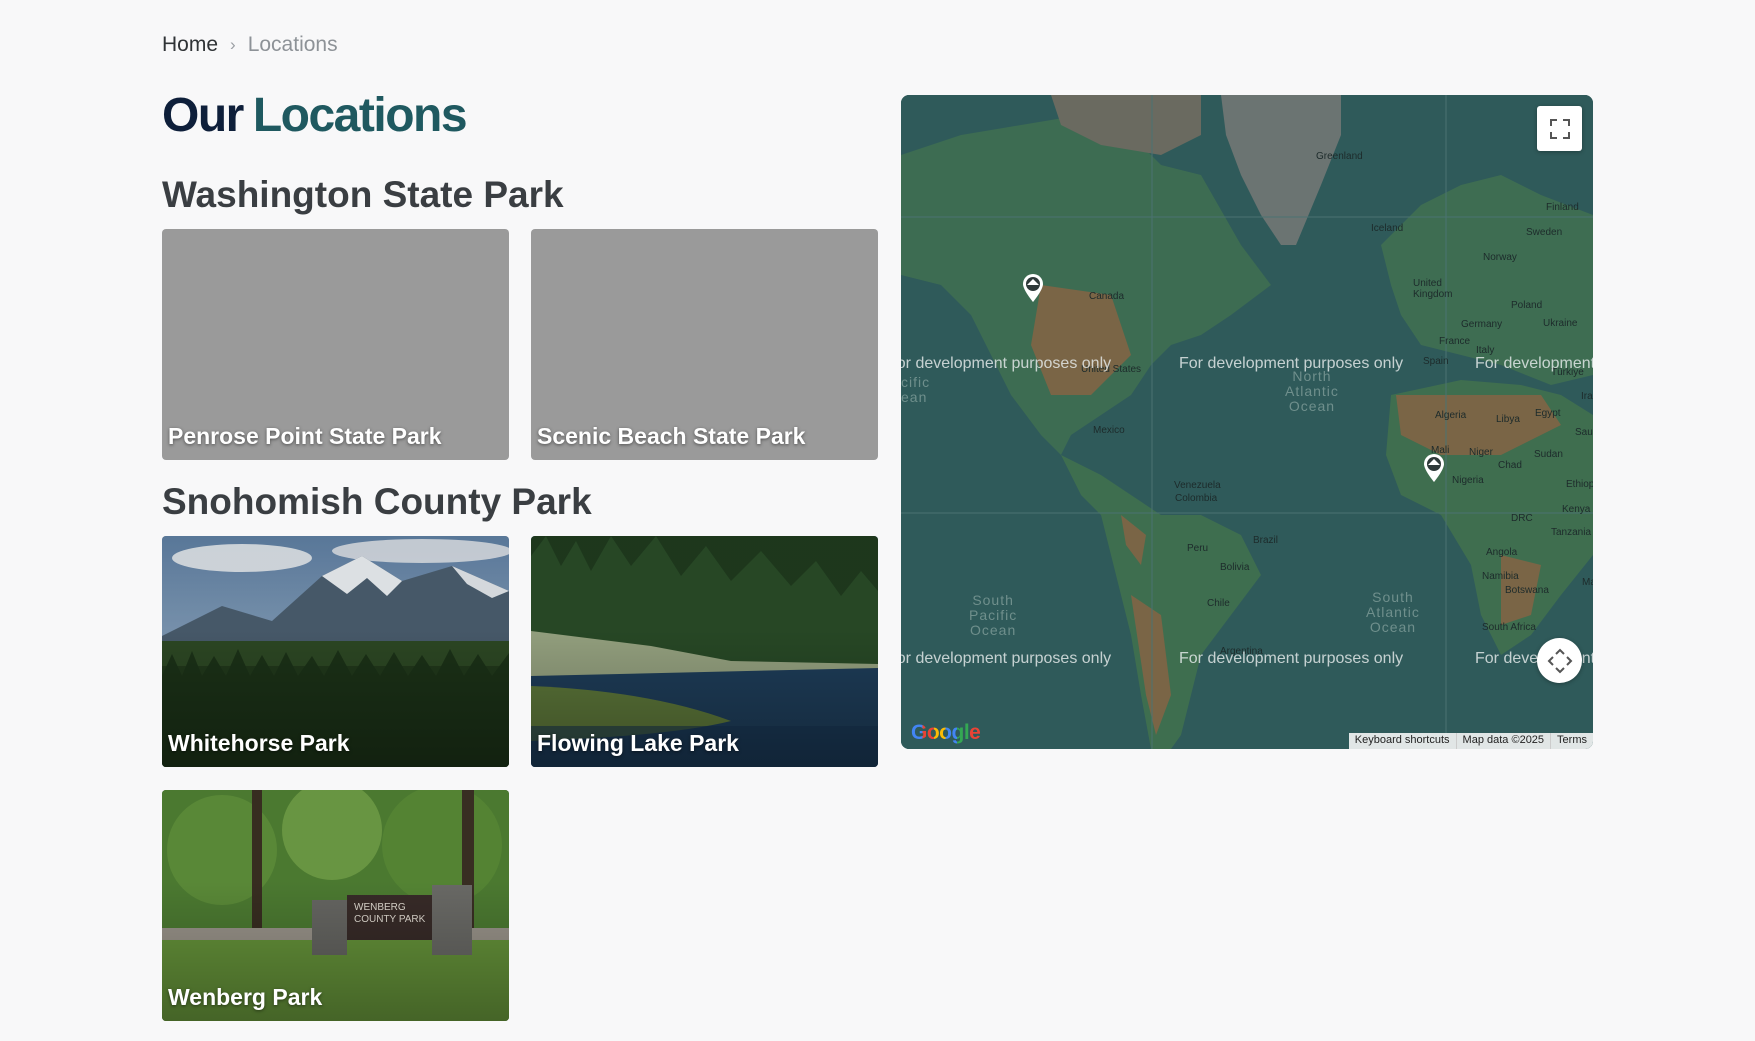 This screenshot has height=1041, width=1755. What do you see at coordinates (360, 115) in the screenshot?
I see `page-title-part2: Locations` at bounding box center [360, 115].